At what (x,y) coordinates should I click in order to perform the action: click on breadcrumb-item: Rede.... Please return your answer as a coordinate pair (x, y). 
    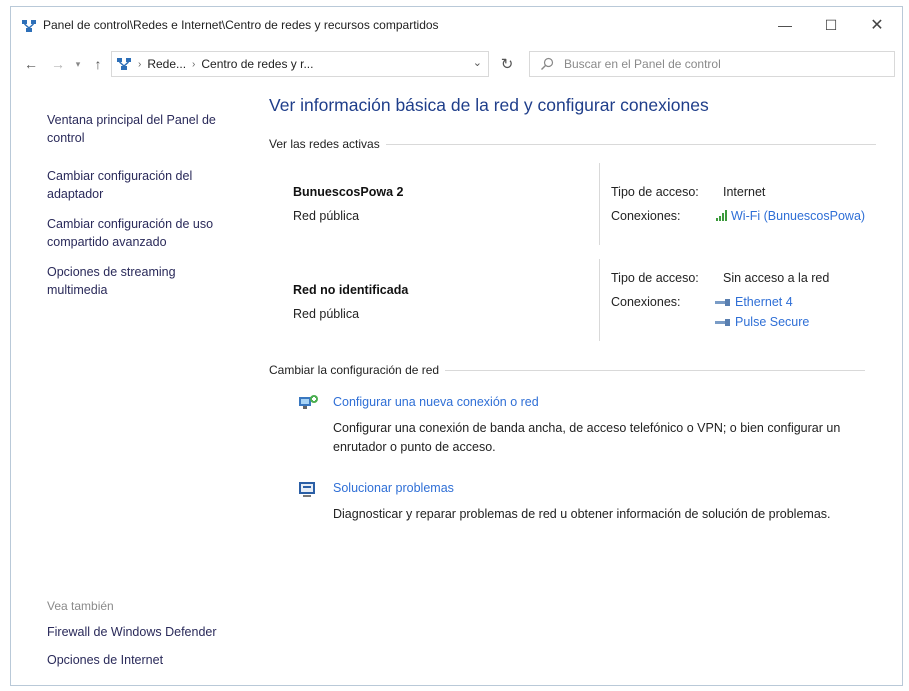
    Looking at the image, I should click on (166, 64).